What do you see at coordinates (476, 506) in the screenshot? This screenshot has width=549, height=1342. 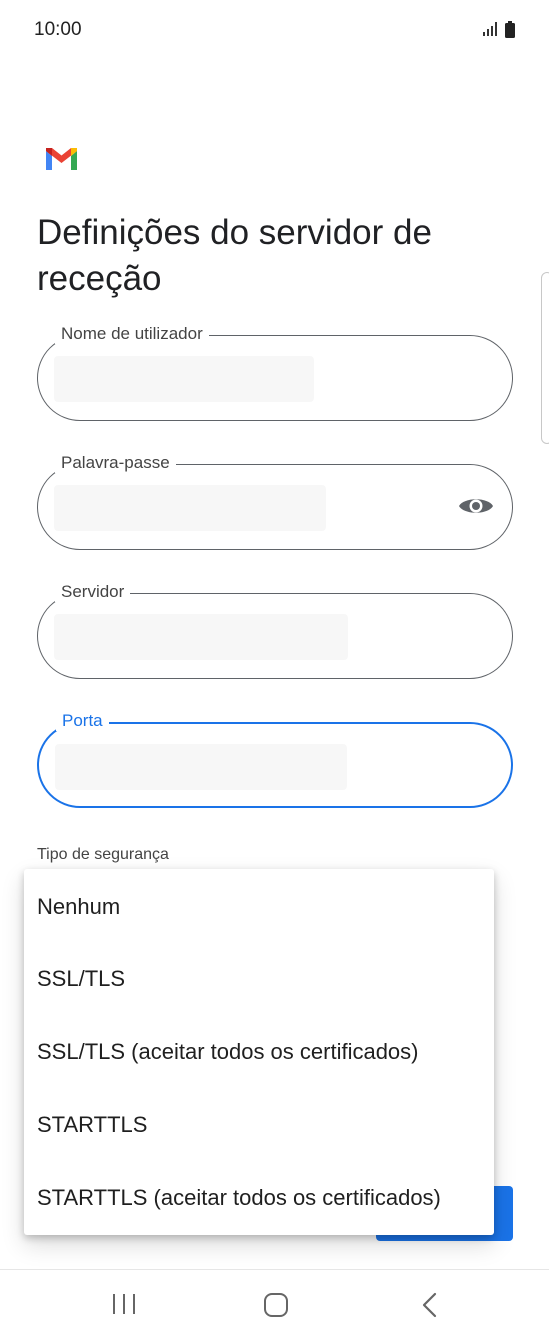 I see `eye-icon` at bounding box center [476, 506].